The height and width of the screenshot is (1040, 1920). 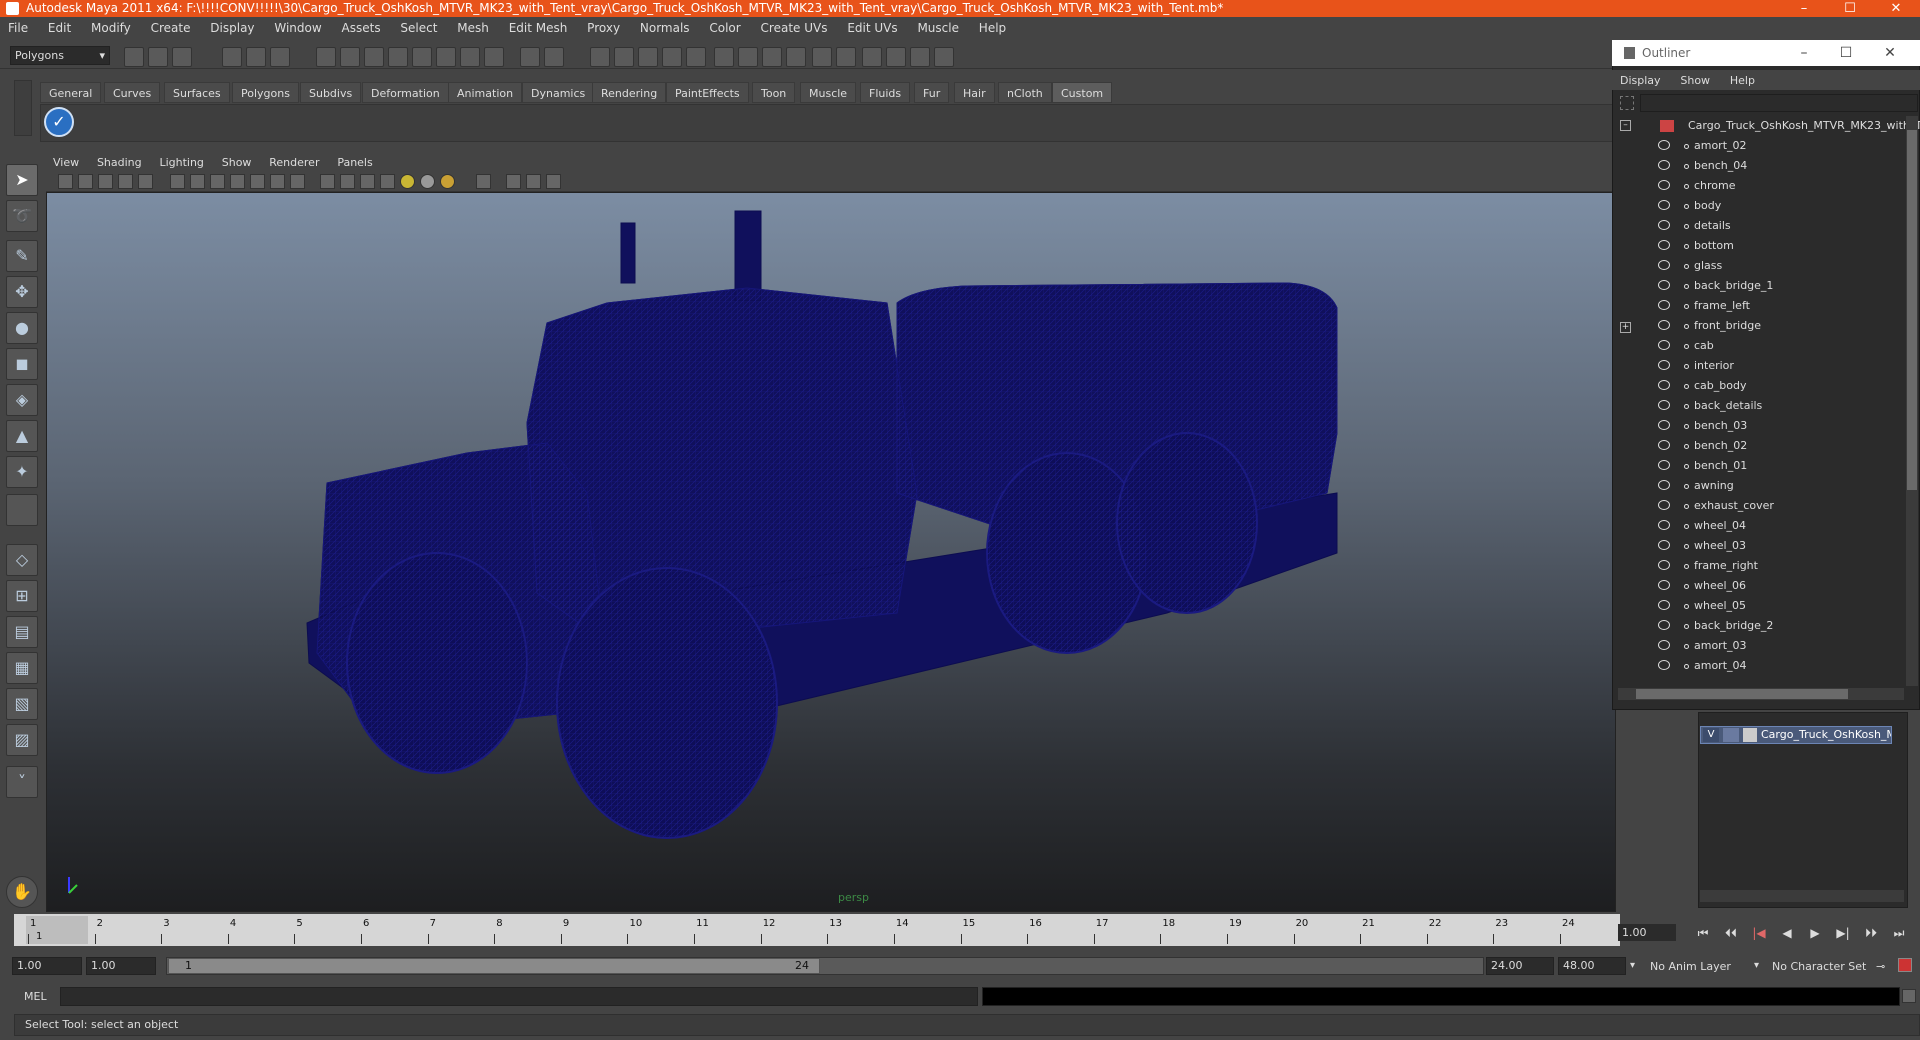 What do you see at coordinates (177, 181) in the screenshot?
I see `grid-icon` at bounding box center [177, 181].